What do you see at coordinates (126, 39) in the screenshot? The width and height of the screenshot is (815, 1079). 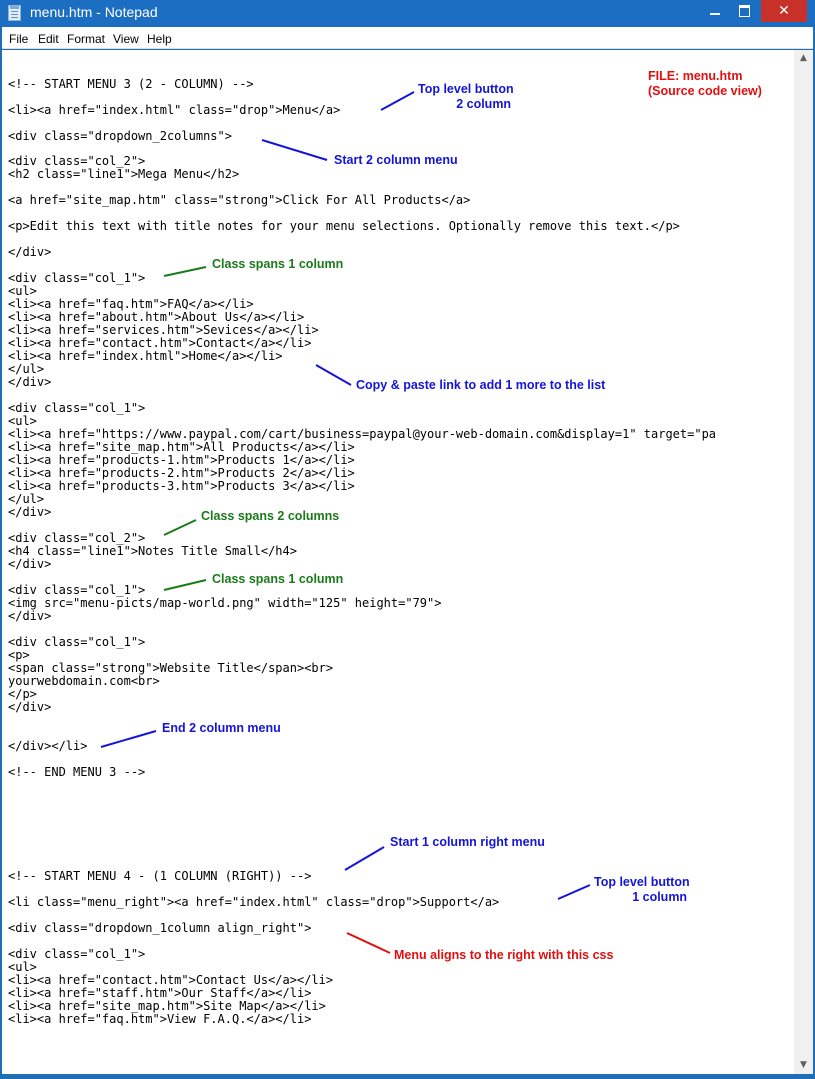 I see `menu-view: View` at bounding box center [126, 39].